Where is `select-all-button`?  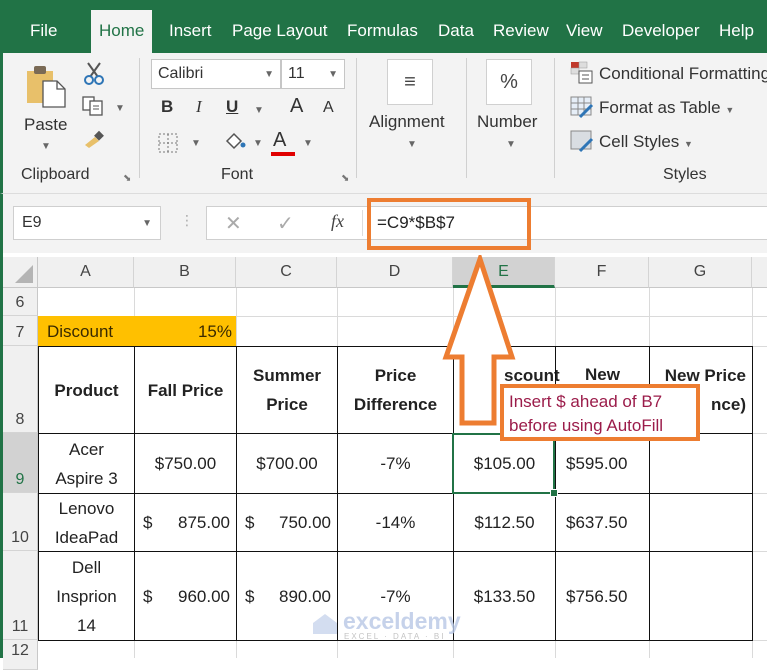 select-all-button is located at coordinates (20, 272).